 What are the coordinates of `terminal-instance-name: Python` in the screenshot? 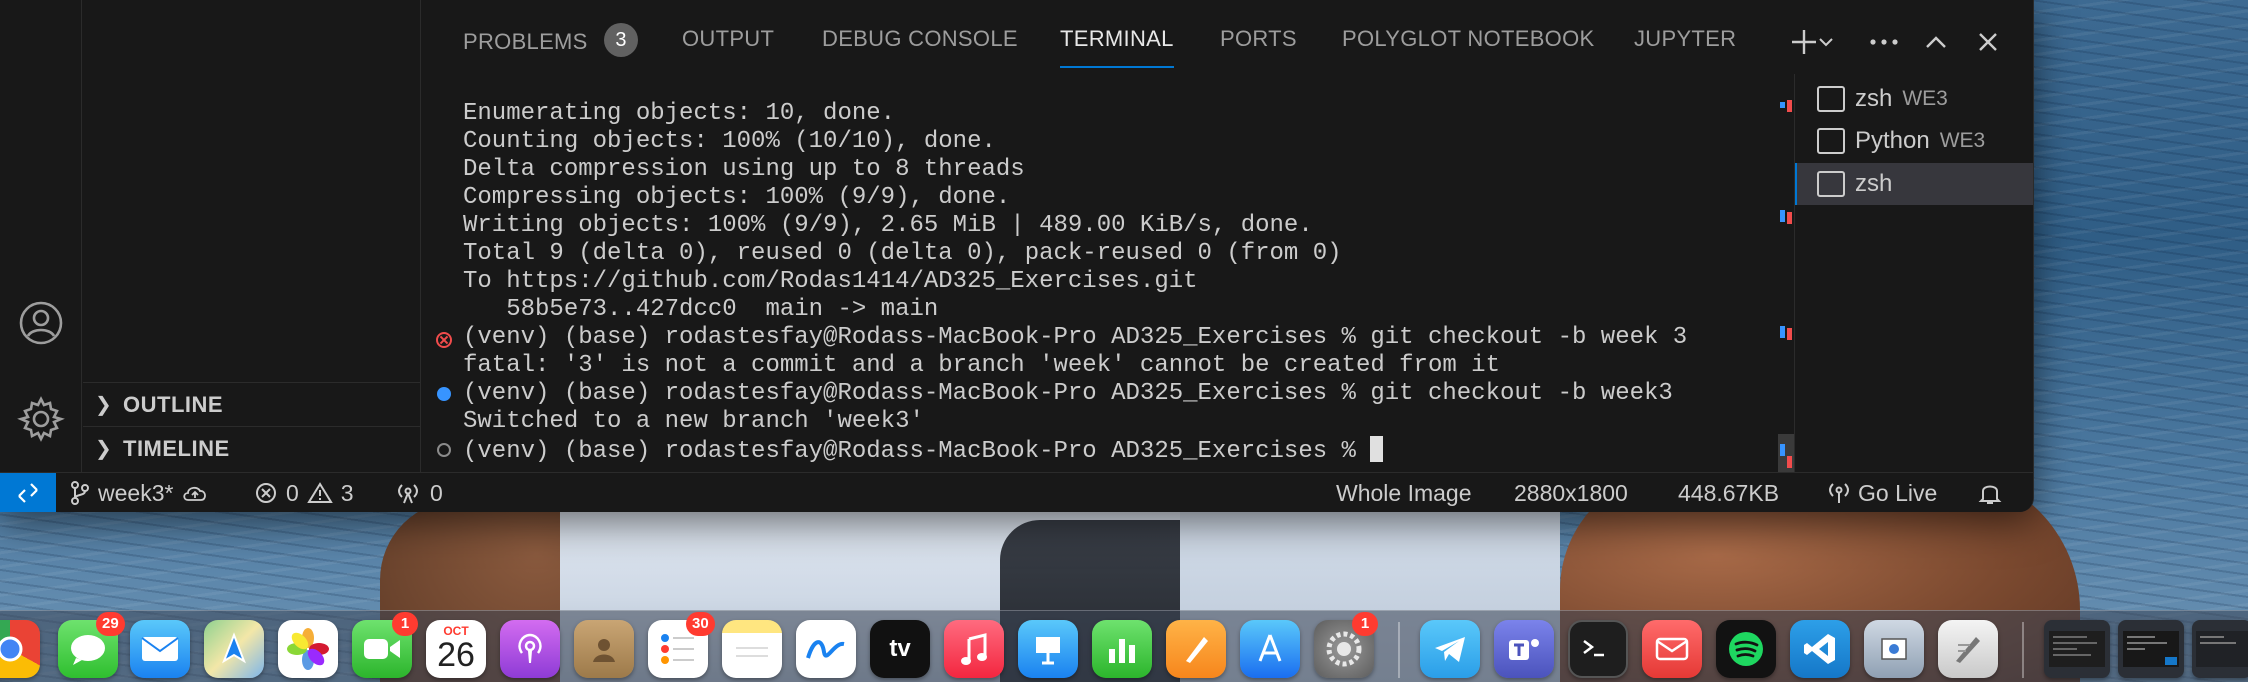 It's located at (1892, 140).